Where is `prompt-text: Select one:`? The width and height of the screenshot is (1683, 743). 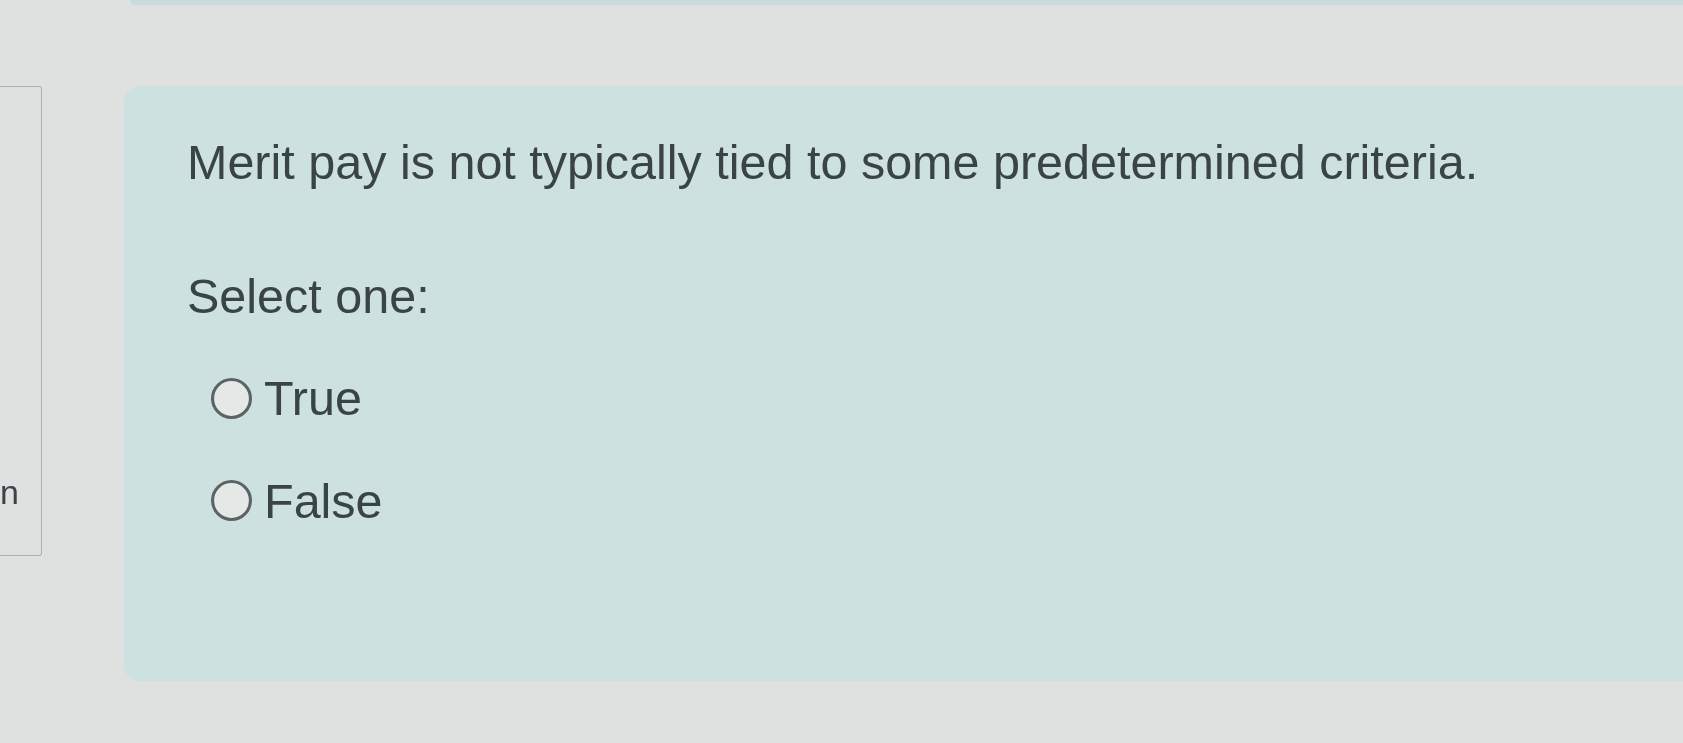
prompt-text: Select one: is located at coordinates (308, 297).